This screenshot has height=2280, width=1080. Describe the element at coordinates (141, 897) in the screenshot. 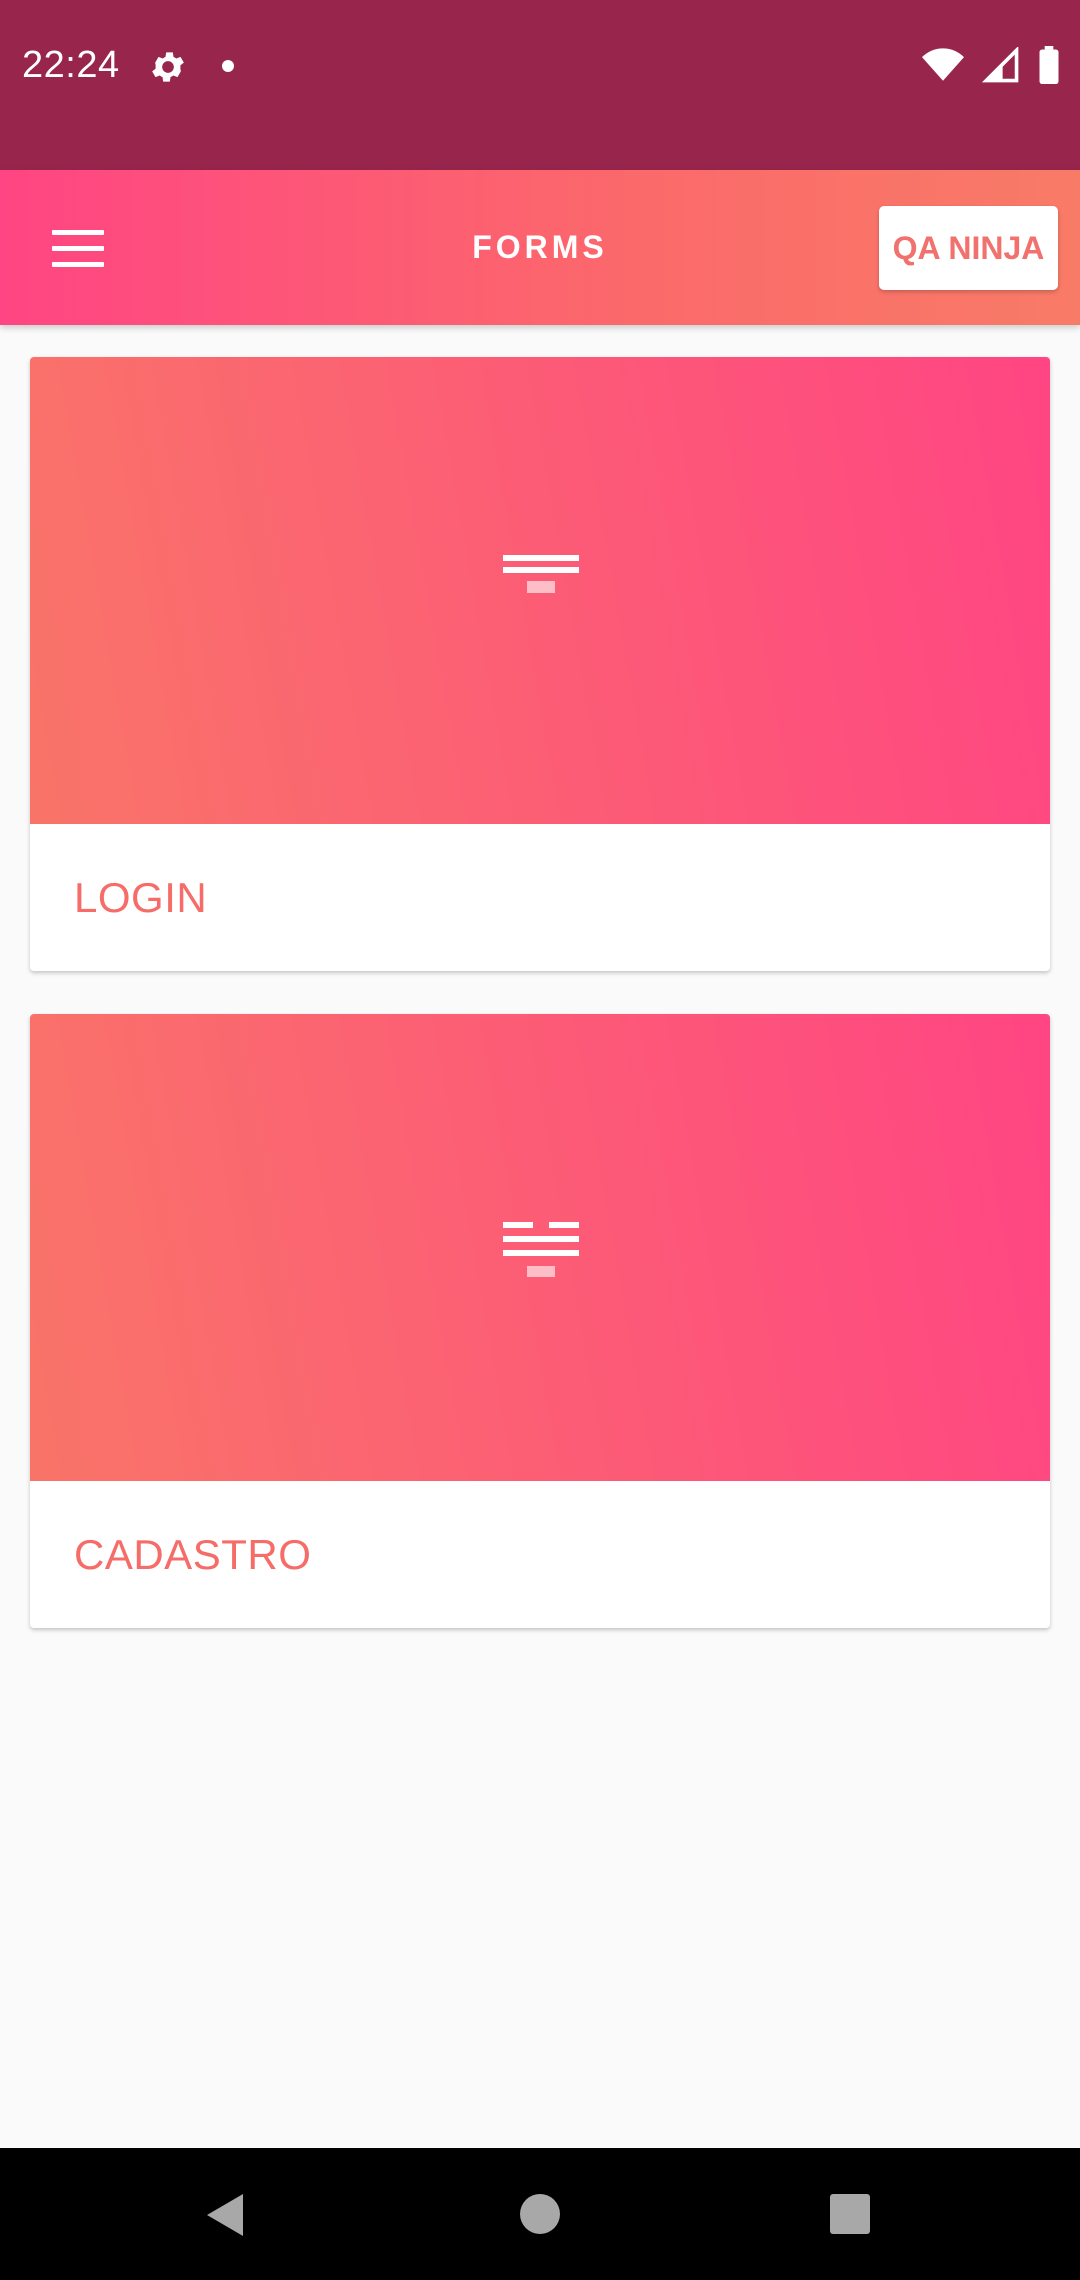

I see `card-label: LOGIN` at that location.